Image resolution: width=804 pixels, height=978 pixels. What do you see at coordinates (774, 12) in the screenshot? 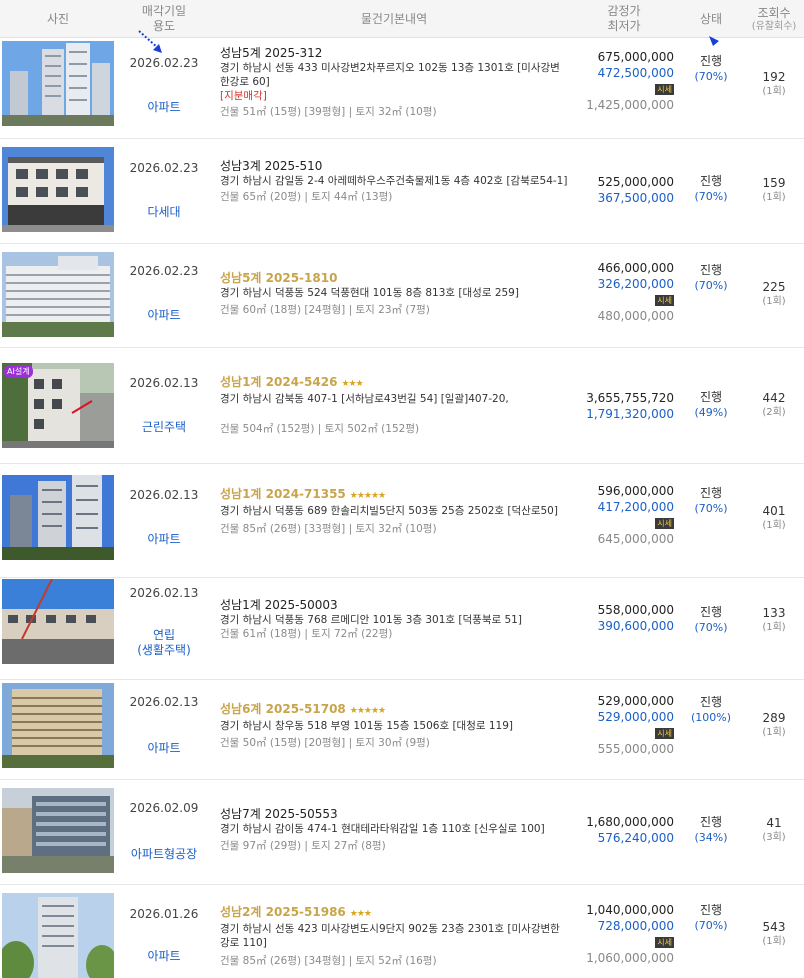
I see `header-views-label: 조회수` at bounding box center [774, 12].